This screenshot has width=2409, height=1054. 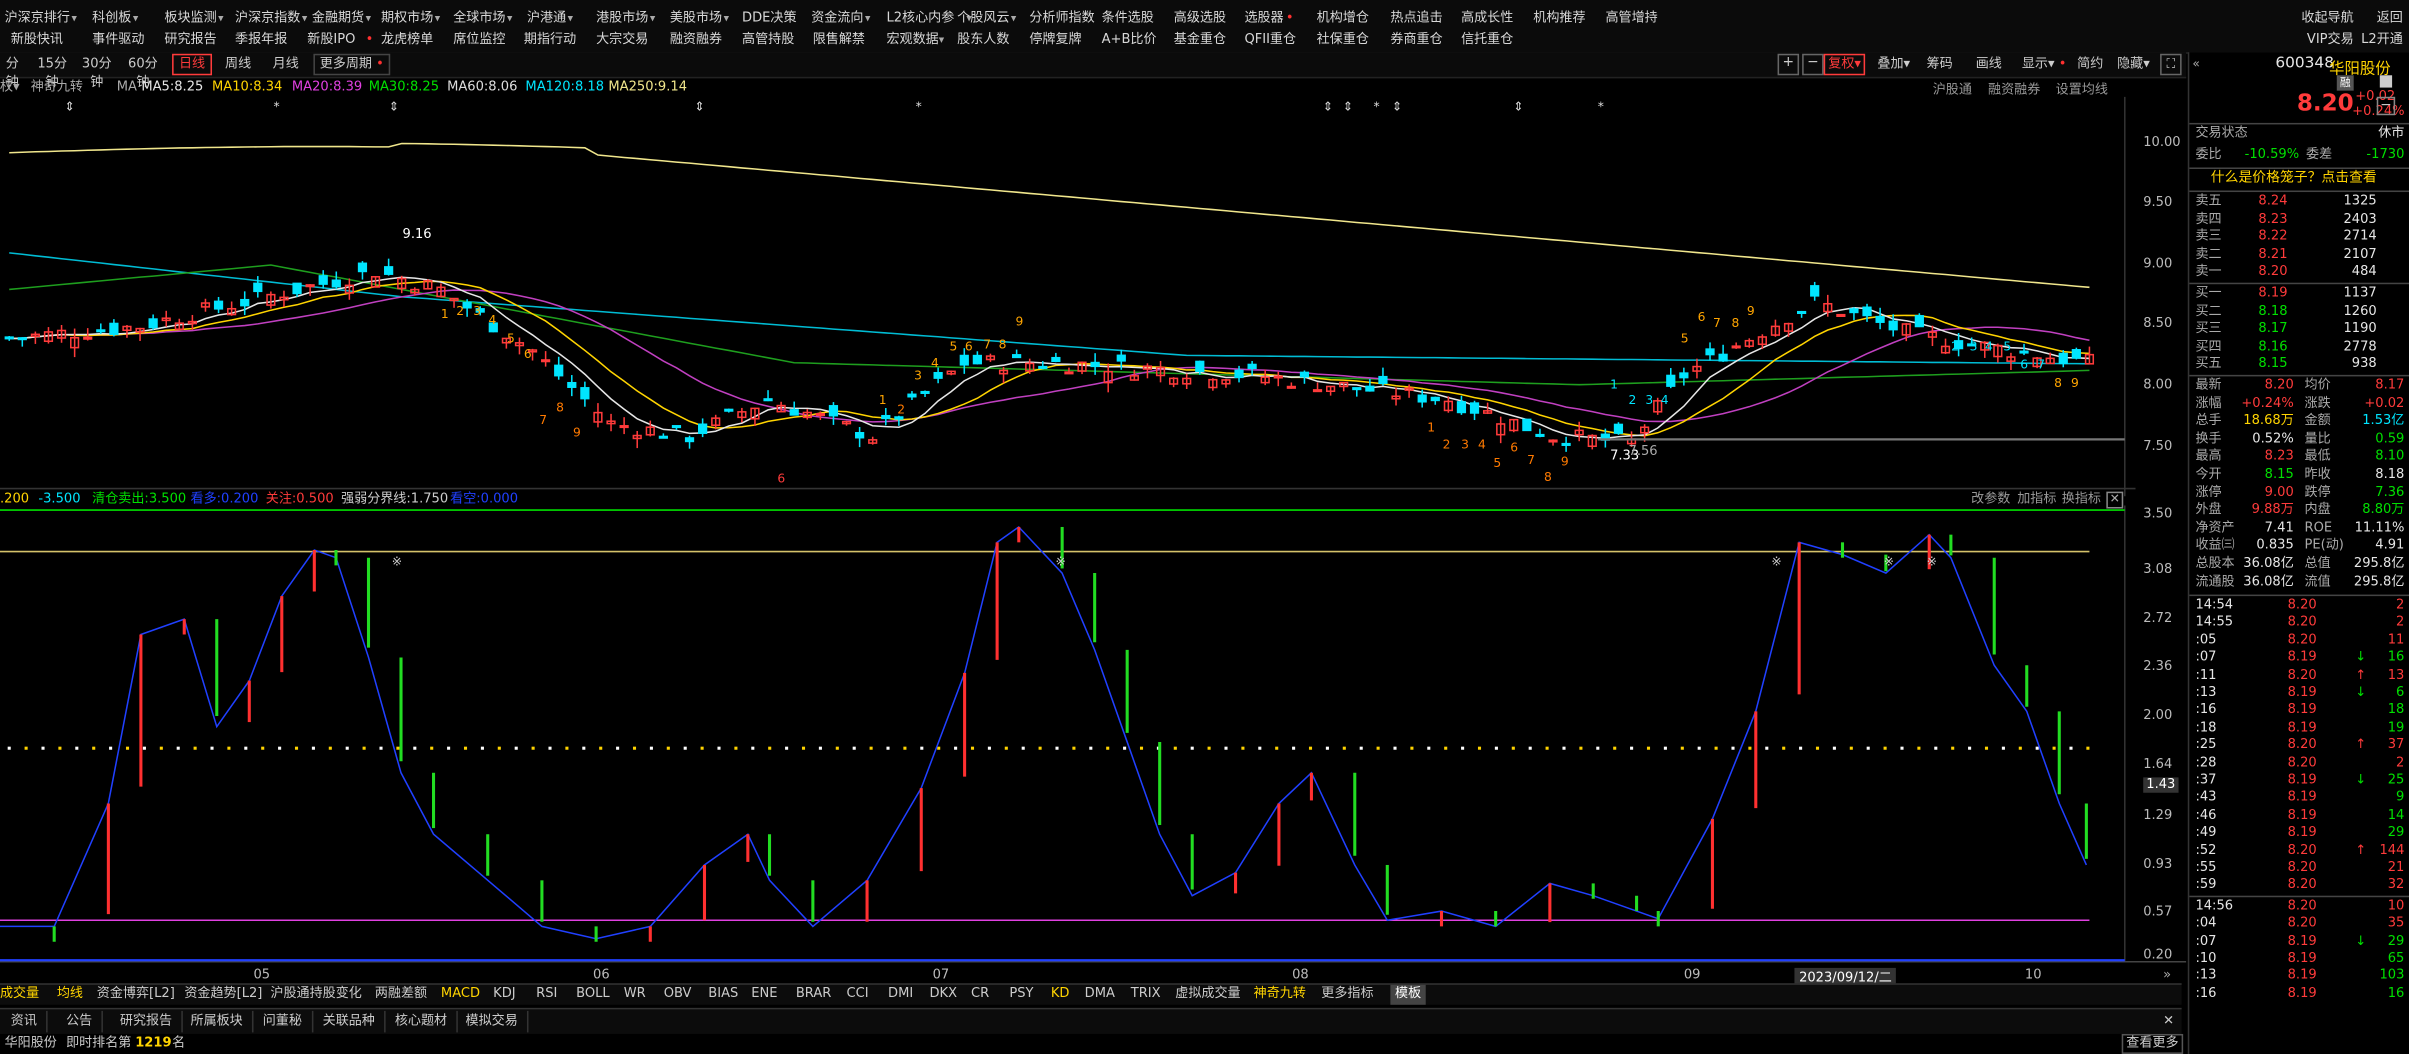 What do you see at coordinates (2272, 312) in the screenshot?
I see `bid-price: 8.18` at bounding box center [2272, 312].